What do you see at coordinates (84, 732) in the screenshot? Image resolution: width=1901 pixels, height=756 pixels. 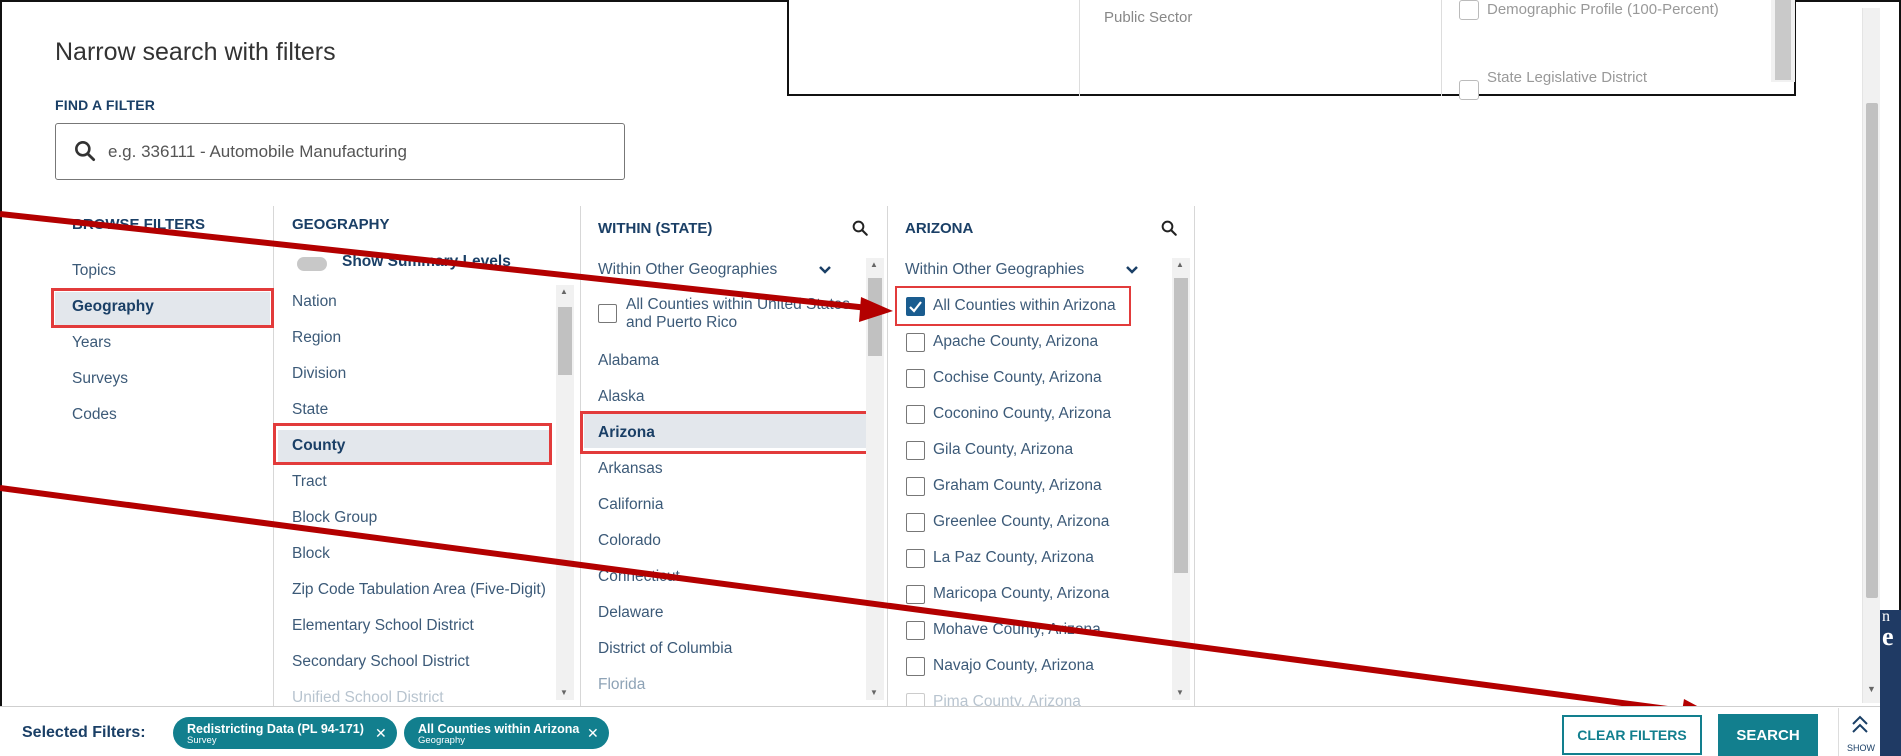 I see `selected-filters-label: Selected Filters:` at bounding box center [84, 732].